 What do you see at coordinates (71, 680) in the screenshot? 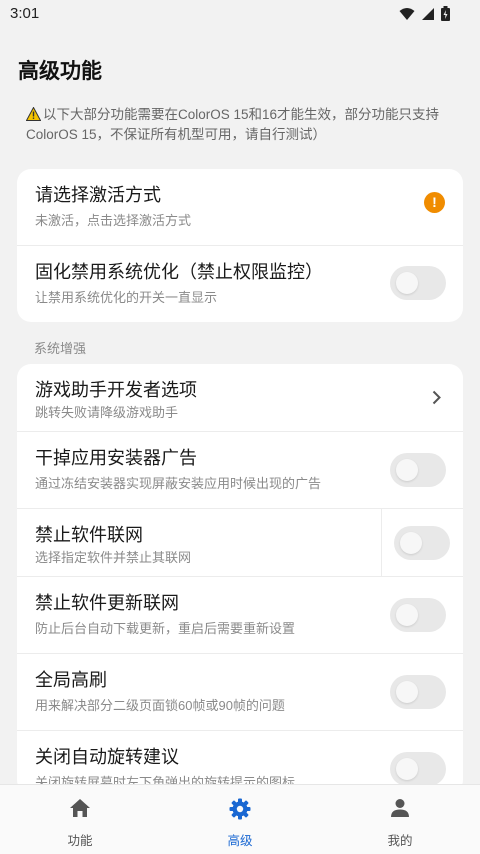
I see `row-title: 全局高刷` at bounding box center [71, 680].